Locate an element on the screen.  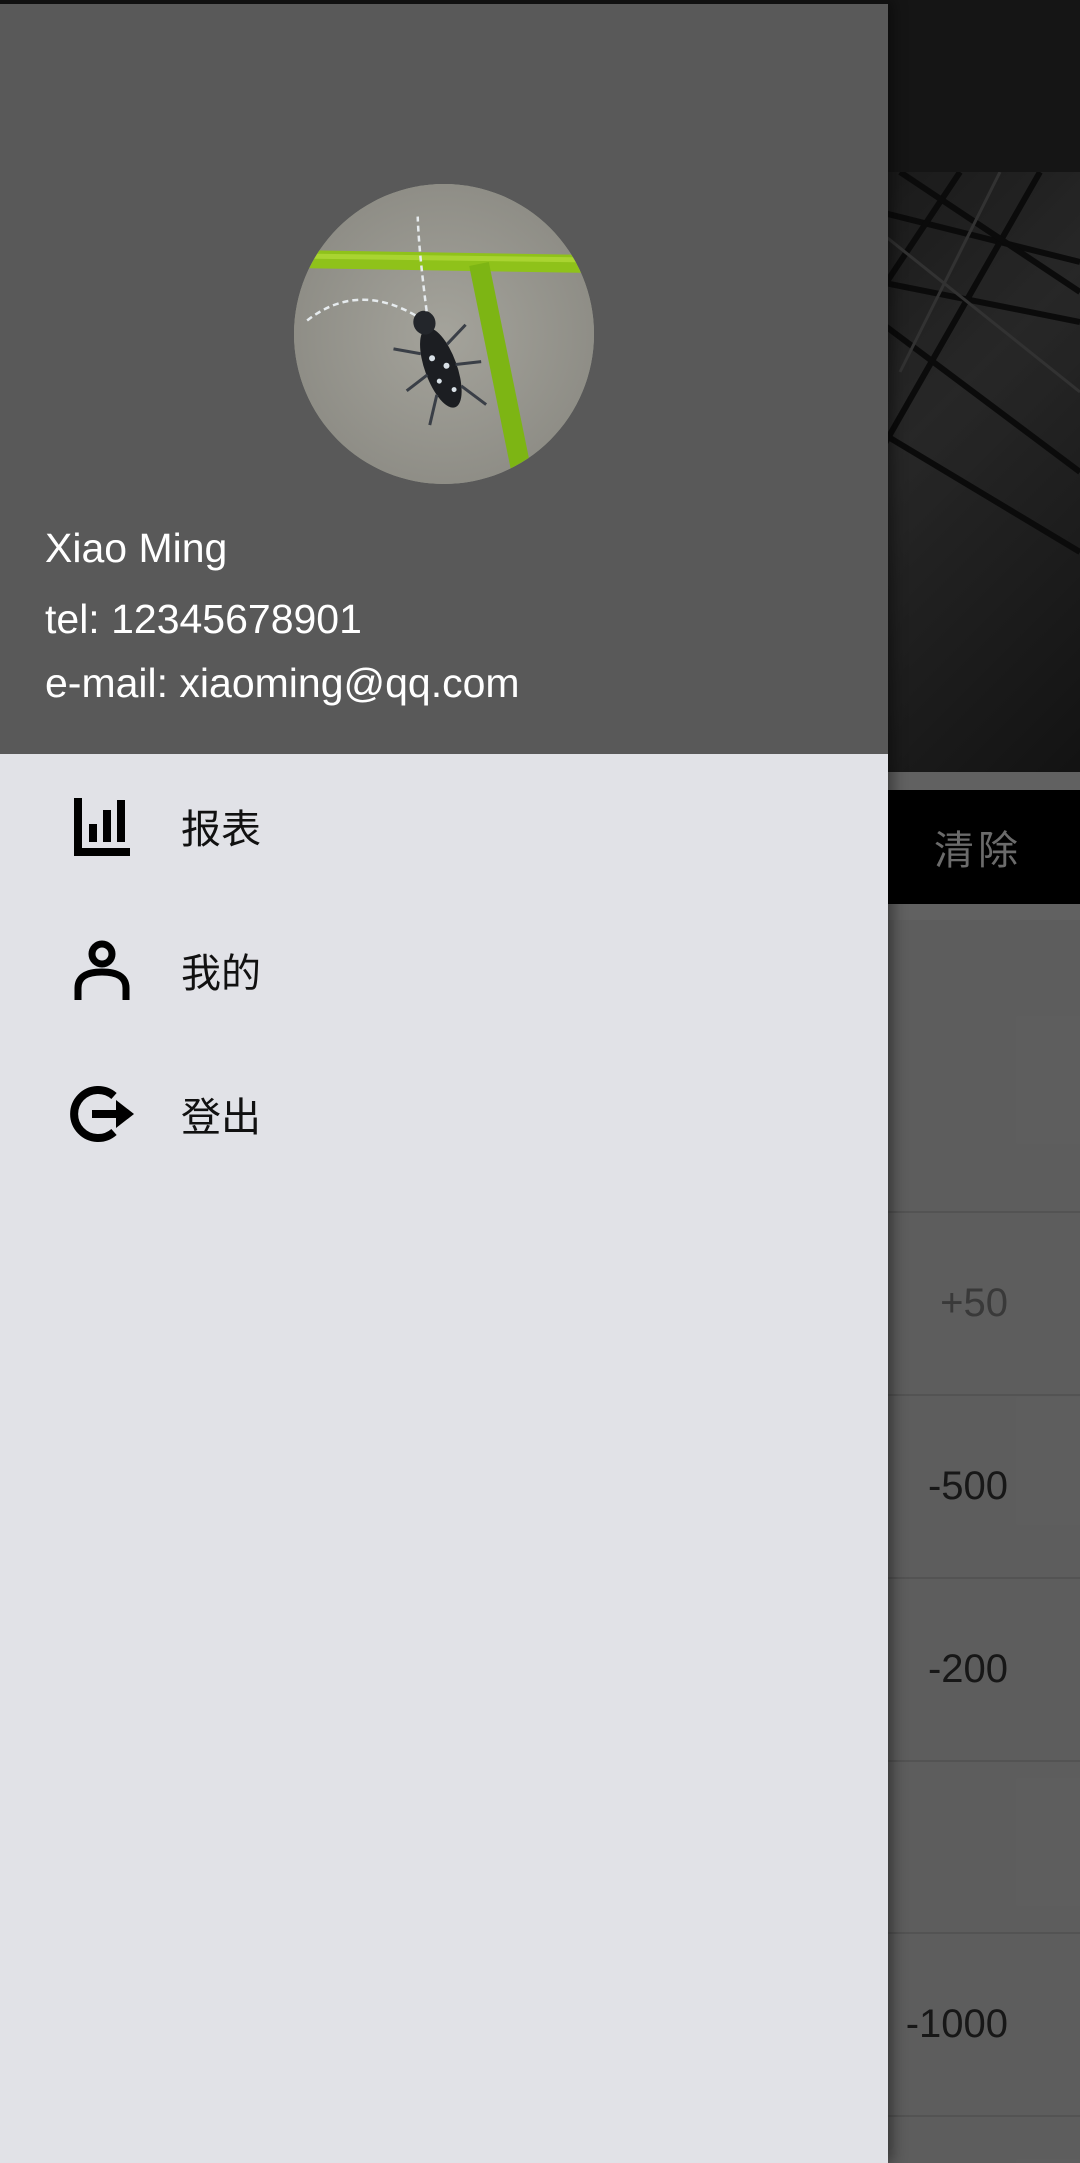
bar-chart-icon is located at coordinates (102, 827).